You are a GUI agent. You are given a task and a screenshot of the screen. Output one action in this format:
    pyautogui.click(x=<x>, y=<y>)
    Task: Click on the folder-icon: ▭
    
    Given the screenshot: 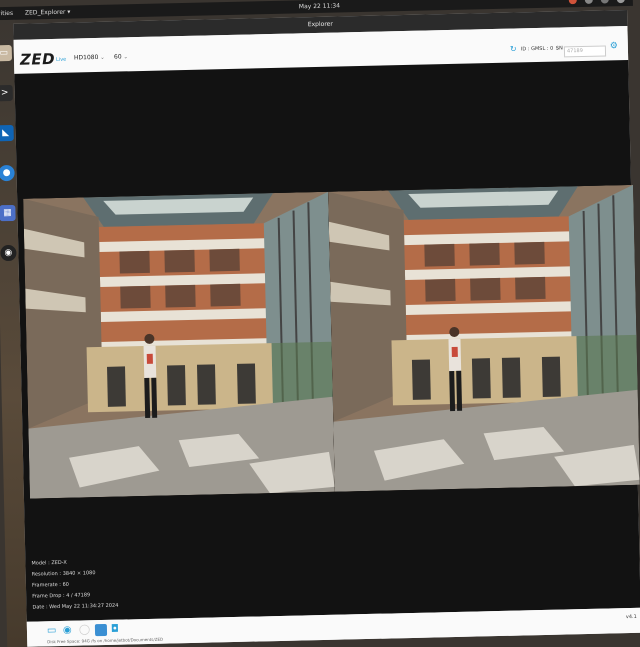 What is the action you would take?
    pyautogui.click(x=53, y=631)
    